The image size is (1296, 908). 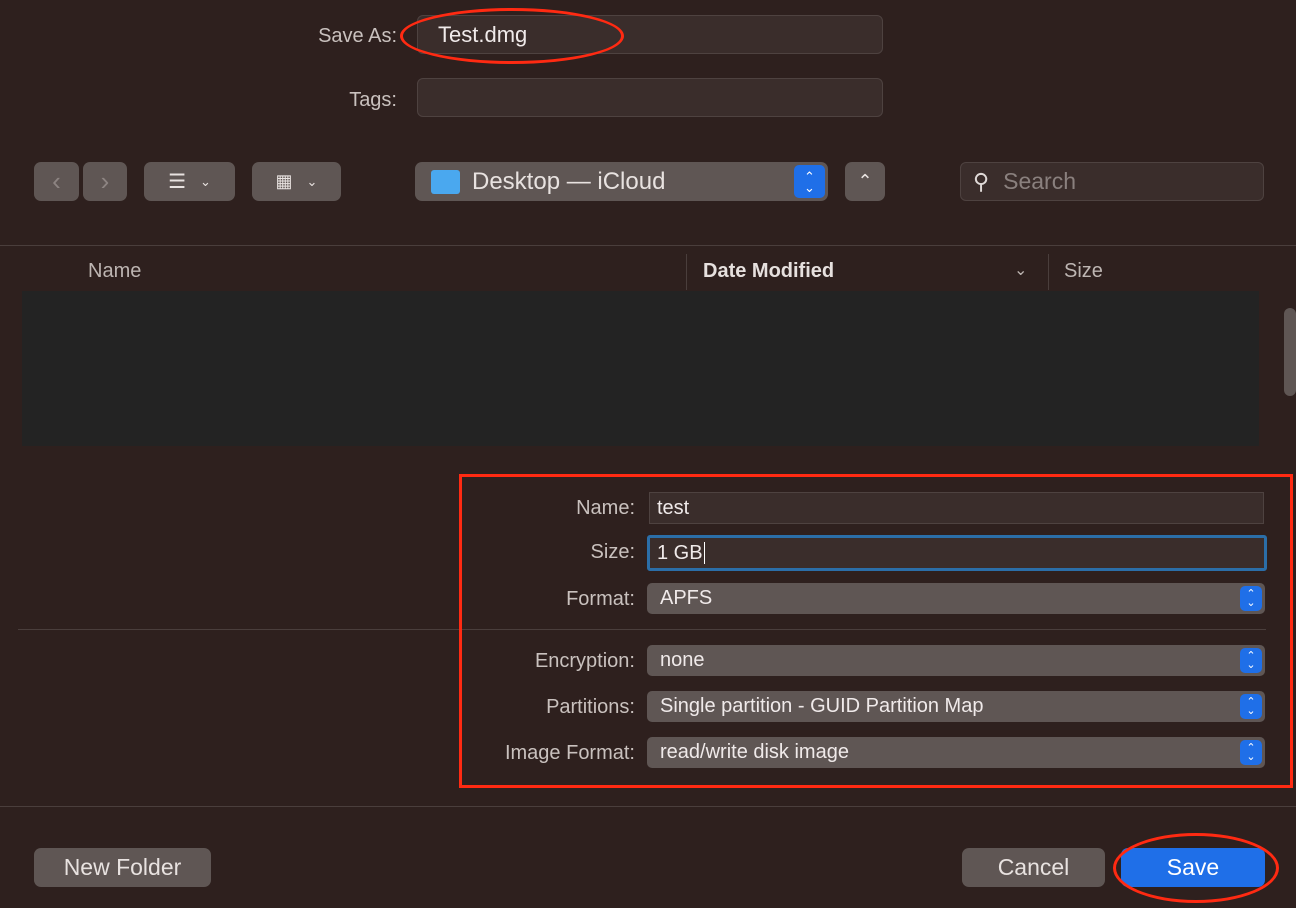 I want to click on column-name: Name, so click(x=114, y=271).